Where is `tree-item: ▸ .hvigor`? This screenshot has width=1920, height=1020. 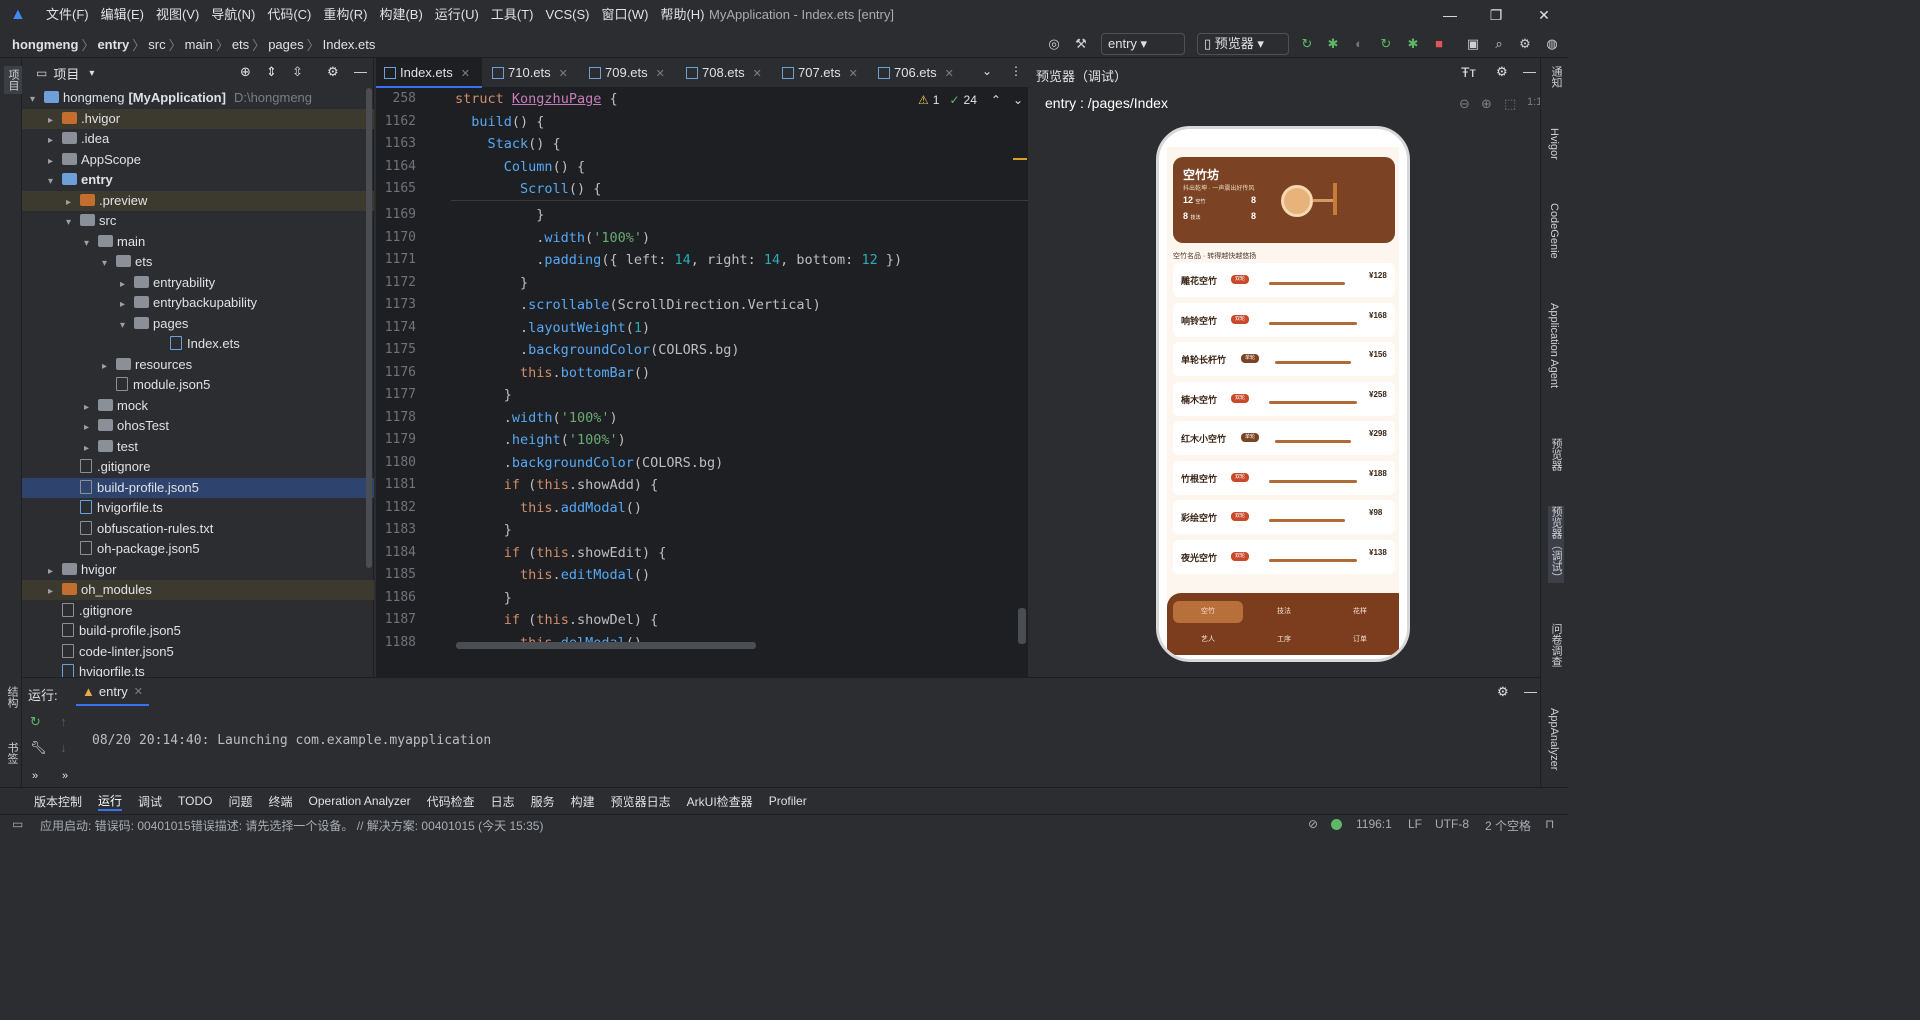
tree-item: ▸ .hvigor is located at coordinates (198, 118).